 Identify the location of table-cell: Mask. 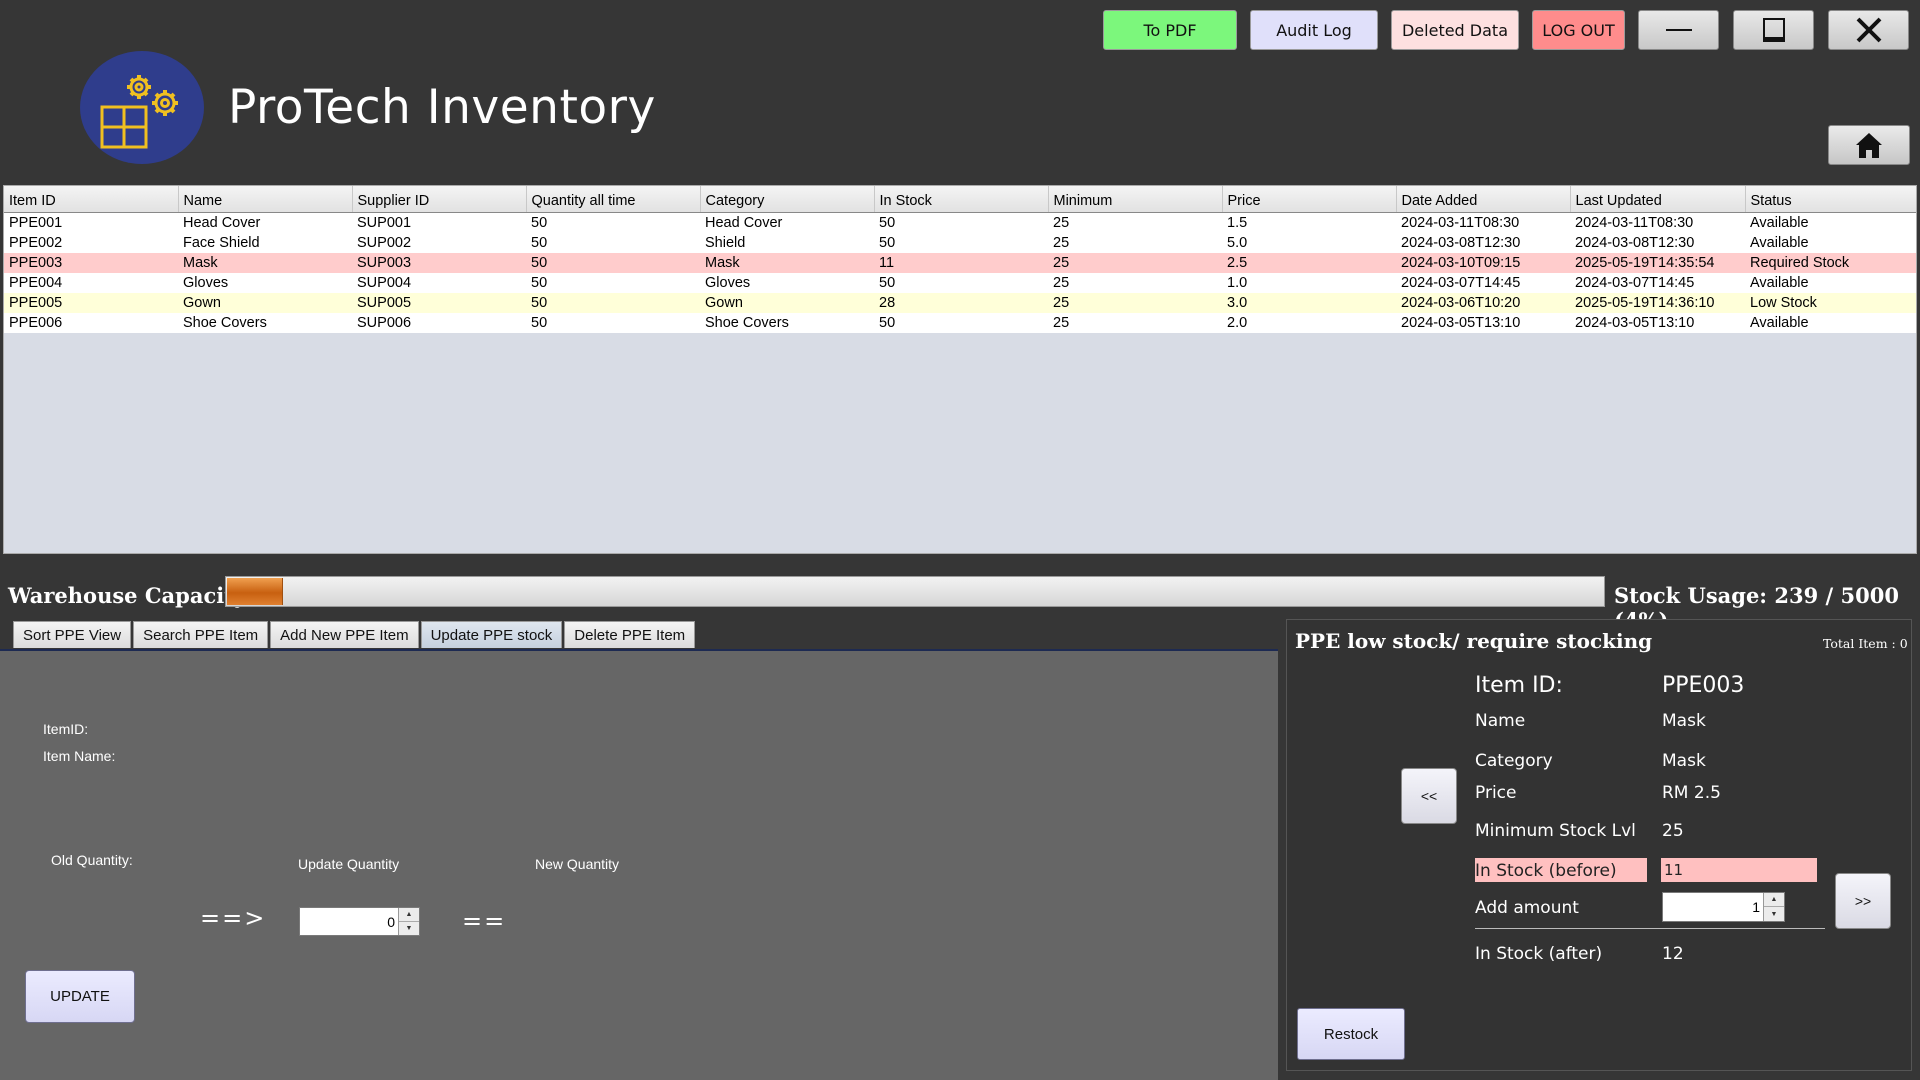
(787, 262).